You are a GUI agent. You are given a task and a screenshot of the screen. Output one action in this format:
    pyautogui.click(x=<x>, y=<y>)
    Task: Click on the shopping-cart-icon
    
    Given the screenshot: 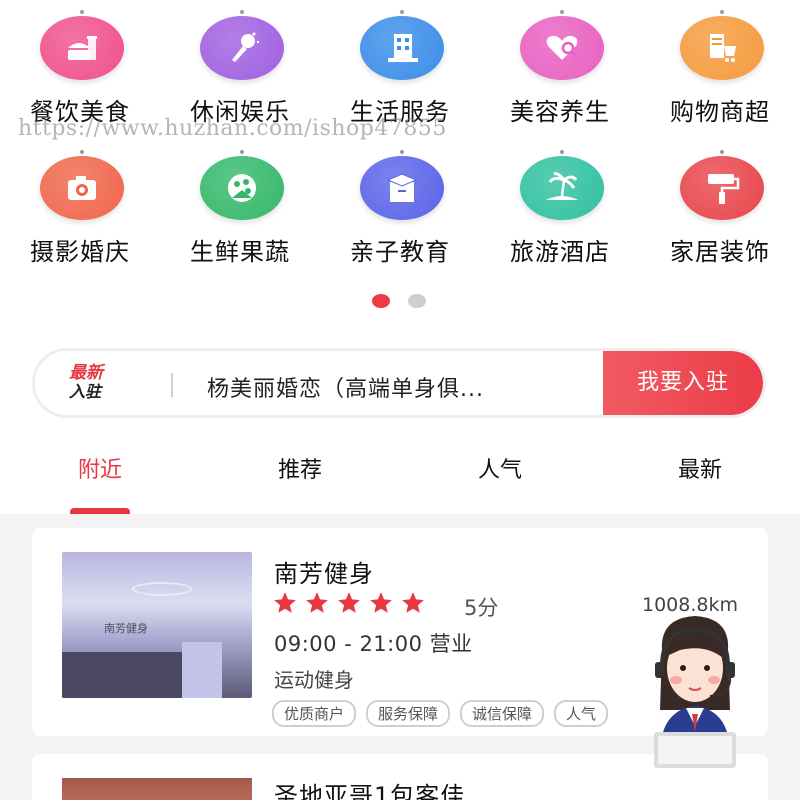 What is the action you would take?
    pyautogui.click(x=722, y=45)
    